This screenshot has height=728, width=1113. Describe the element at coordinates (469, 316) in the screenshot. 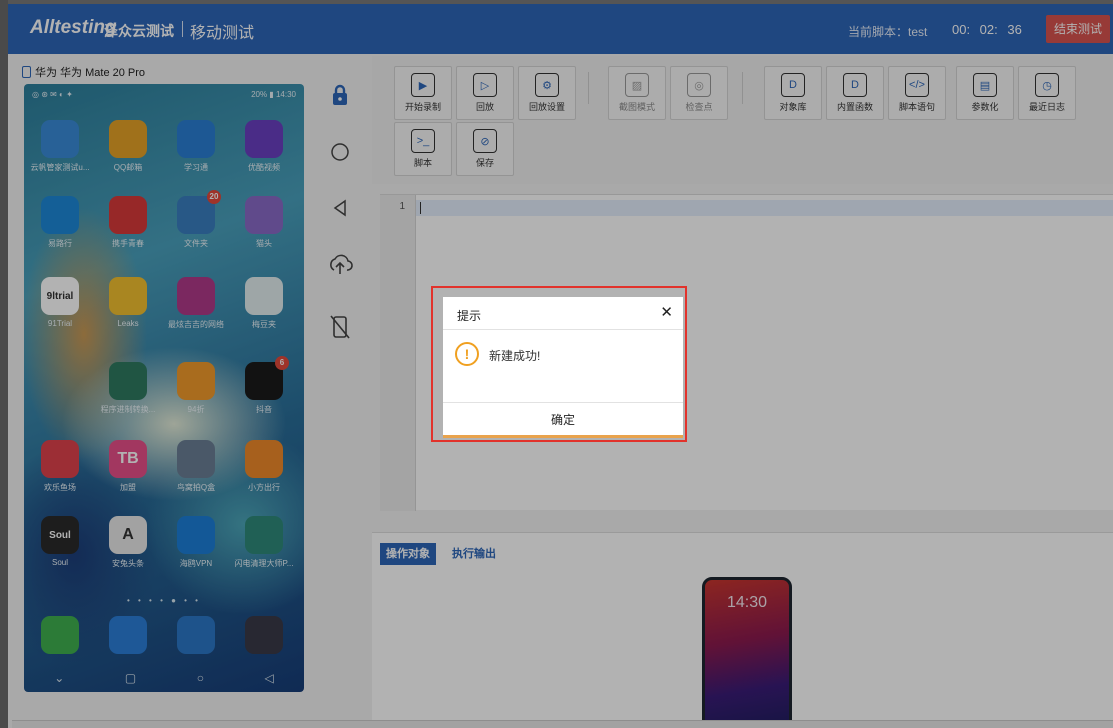

I see `dialog-title: 提示` at that location.